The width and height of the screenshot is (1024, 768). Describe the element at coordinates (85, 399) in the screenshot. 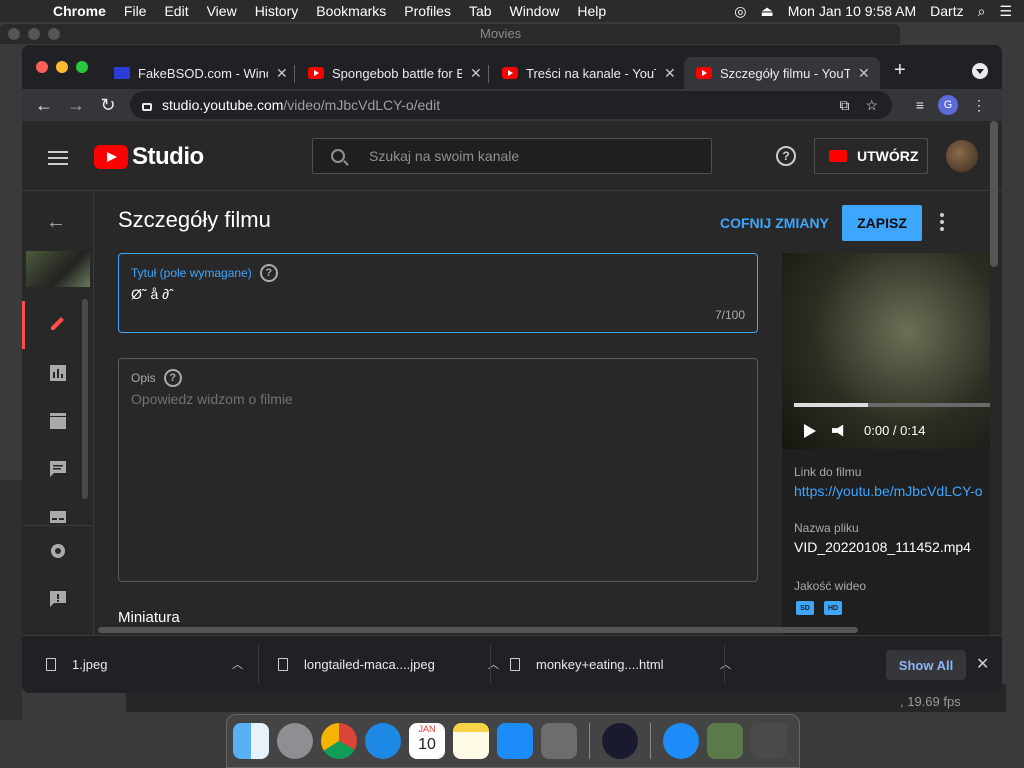

I see `left-nav-scrollbar` at that location.